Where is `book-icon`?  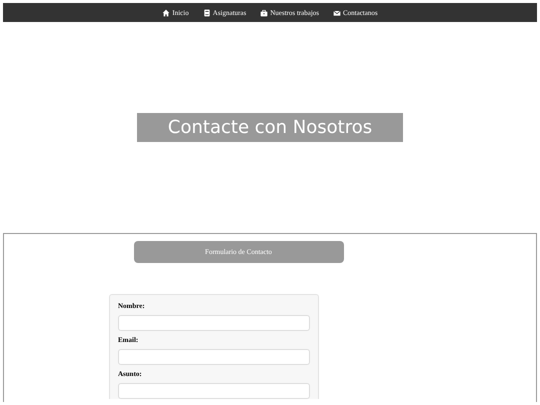
book-icon is located at coordinates (206, 12).